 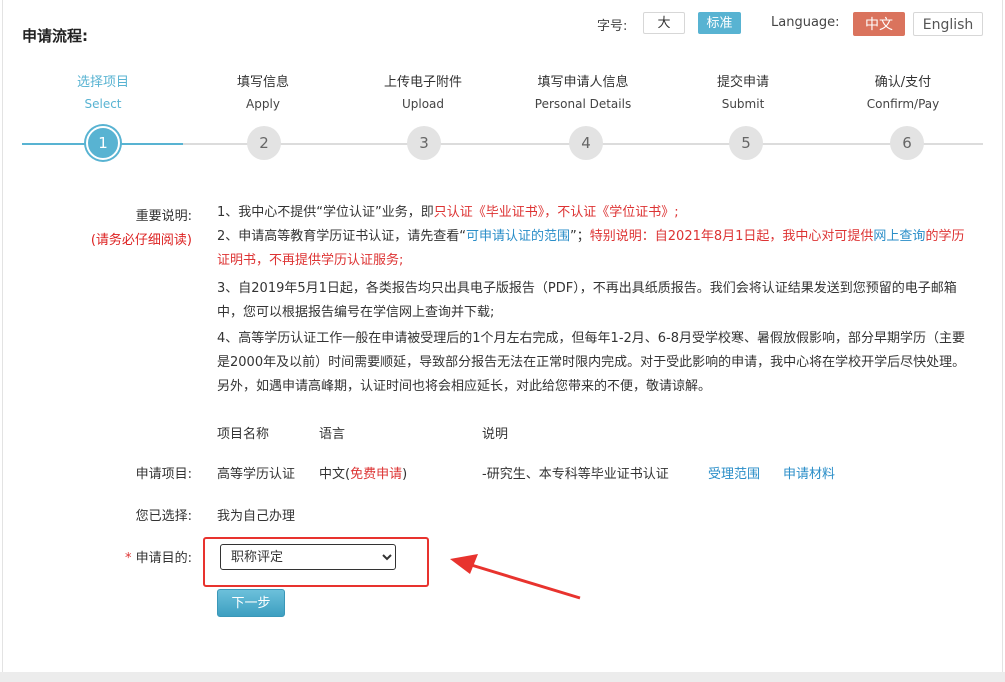 I want to click on col-language: 语言, so click(x=332, y=434).